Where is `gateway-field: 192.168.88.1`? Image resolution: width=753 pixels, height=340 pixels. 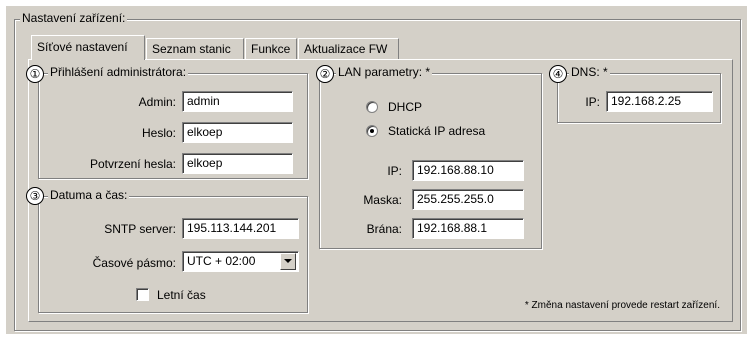
gateway-field: 192.168.88.1 is located at coordinates (468, 228).